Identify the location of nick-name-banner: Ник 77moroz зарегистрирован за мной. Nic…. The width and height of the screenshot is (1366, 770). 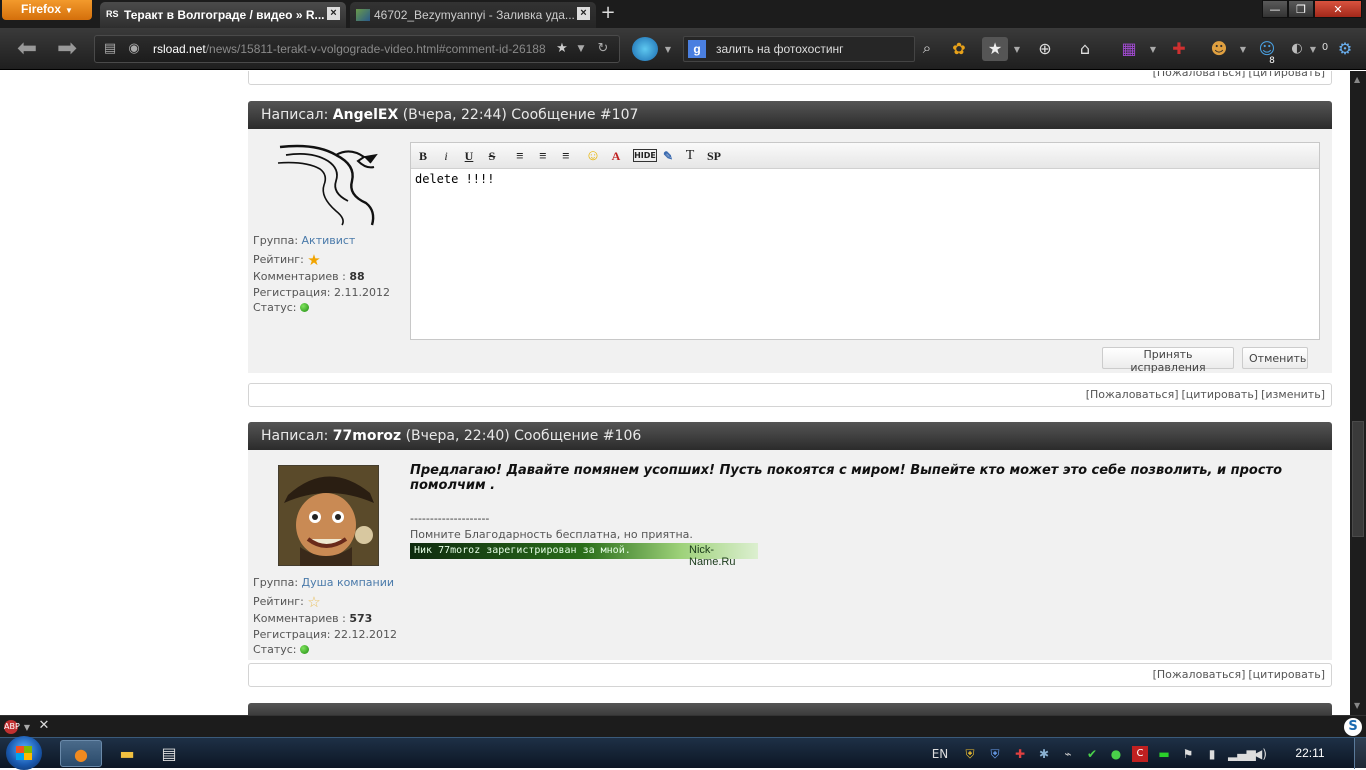
(584, 555).